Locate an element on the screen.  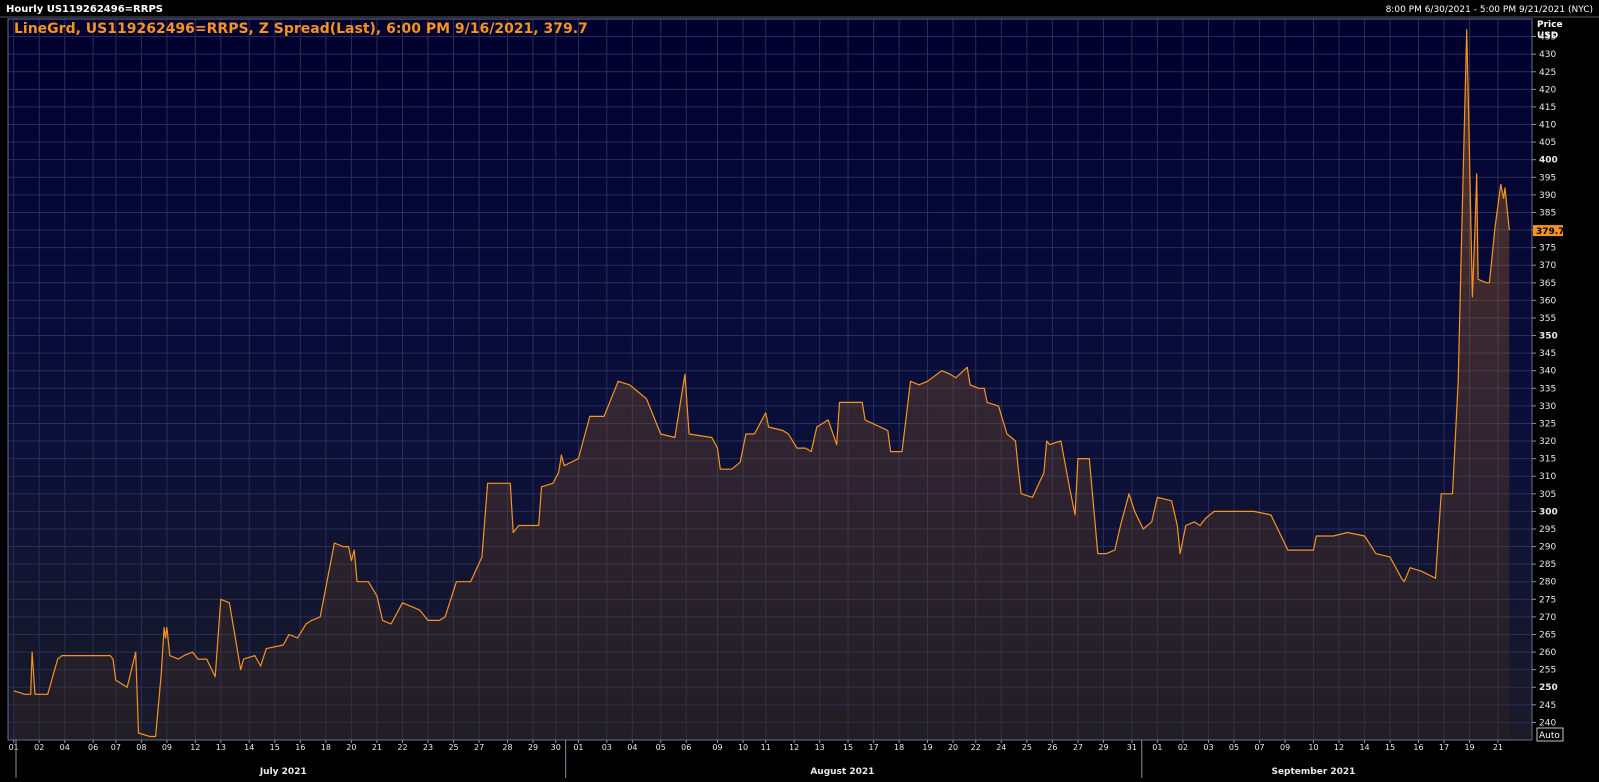
y-tick-label: 425 is located at coordinates (1547, 73).